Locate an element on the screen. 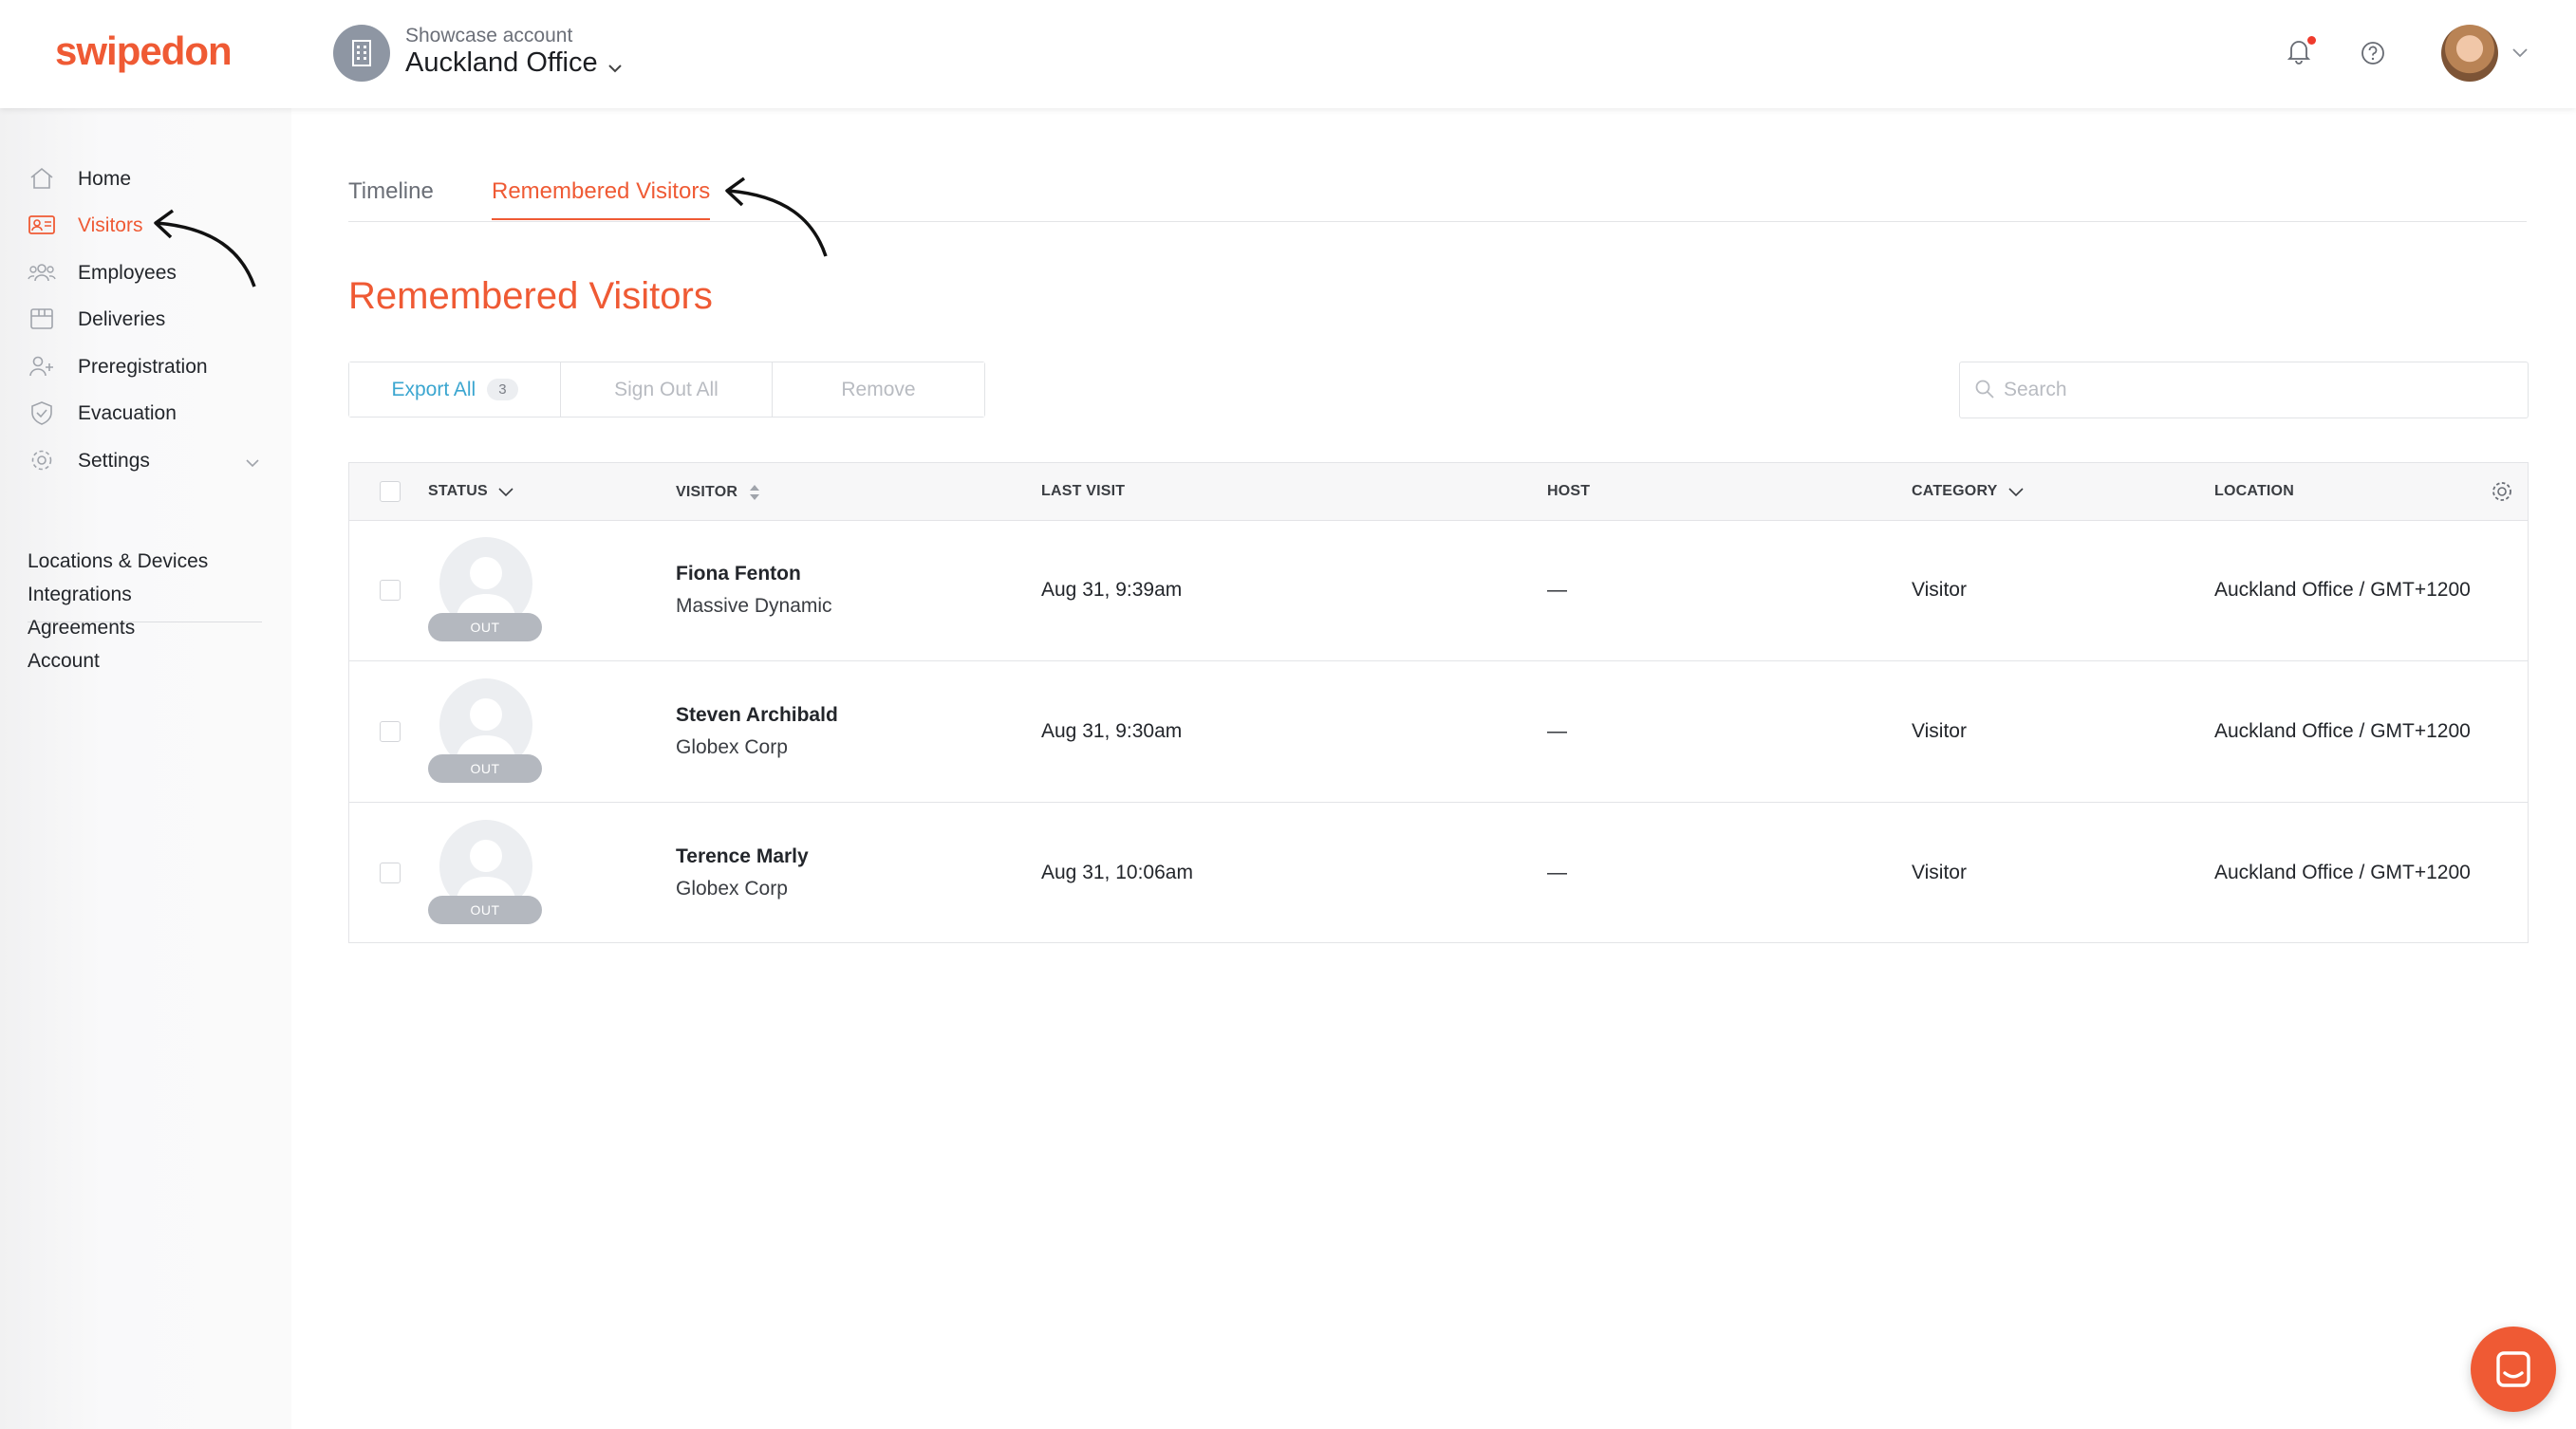  action-button-group: Export All 3 Sign Out All Remove is located at coordinates (666, 390).